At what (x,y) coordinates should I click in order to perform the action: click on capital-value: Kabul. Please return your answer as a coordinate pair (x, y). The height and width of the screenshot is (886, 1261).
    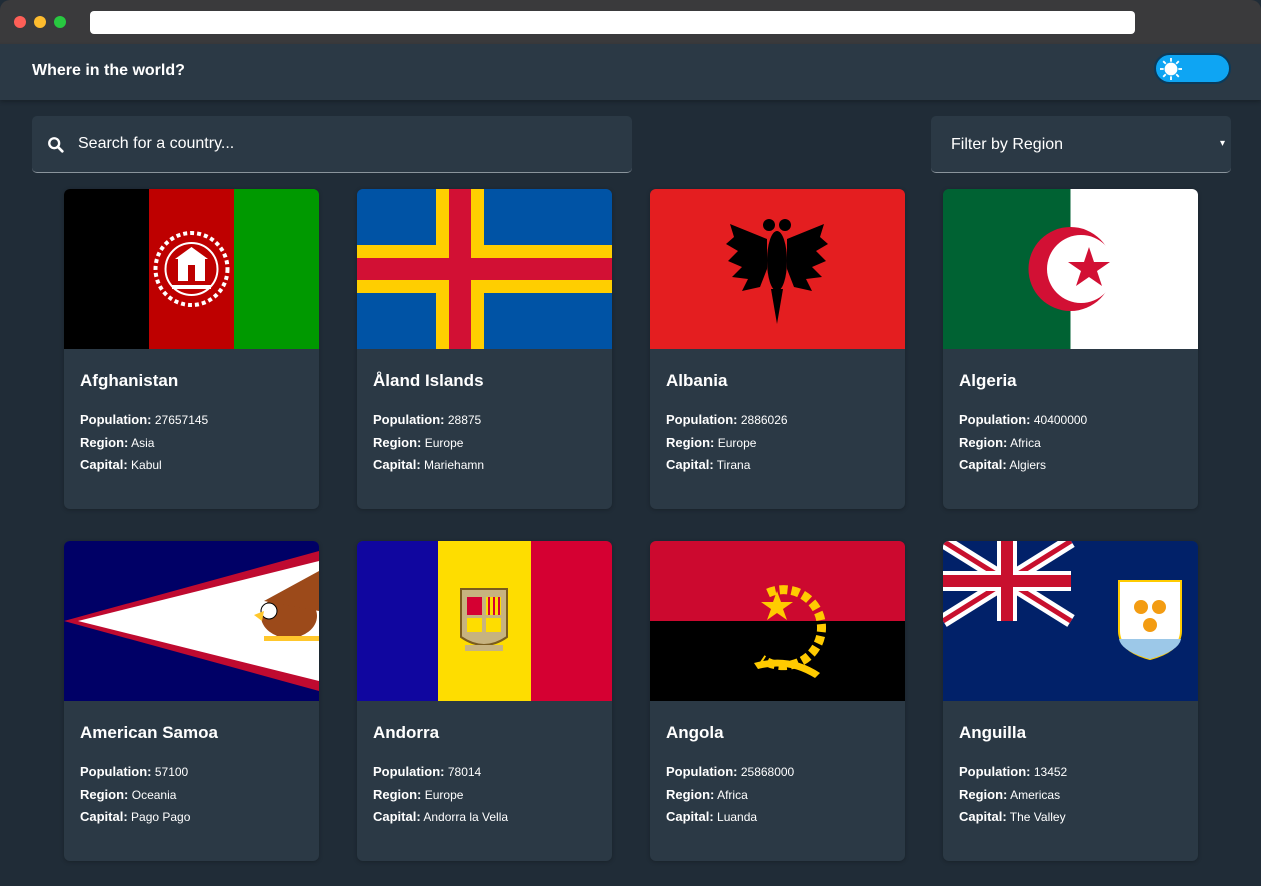
    Looking at the image, I should click on (146, 465).